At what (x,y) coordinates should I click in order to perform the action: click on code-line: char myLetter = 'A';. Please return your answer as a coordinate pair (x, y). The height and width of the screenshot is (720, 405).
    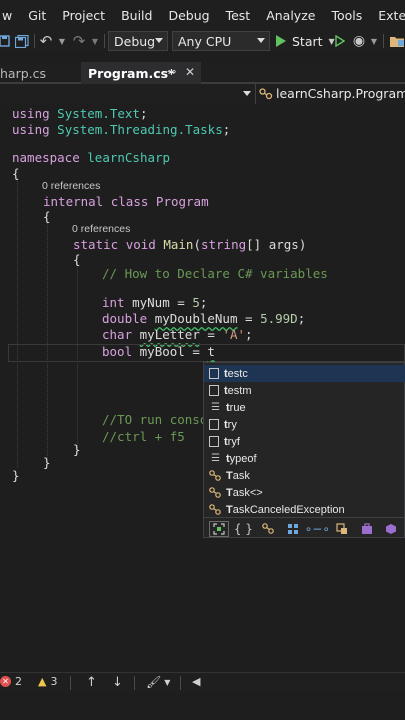
    Looking at the image, I should click on (177, 334).